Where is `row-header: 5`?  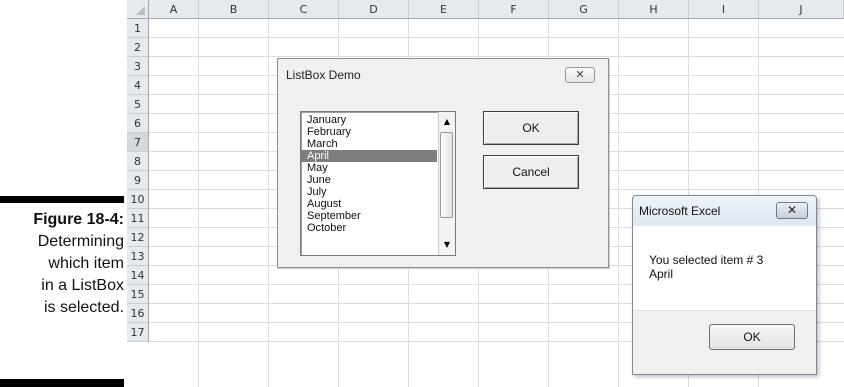 row-header: 5 is located at coordinates (138, 104).